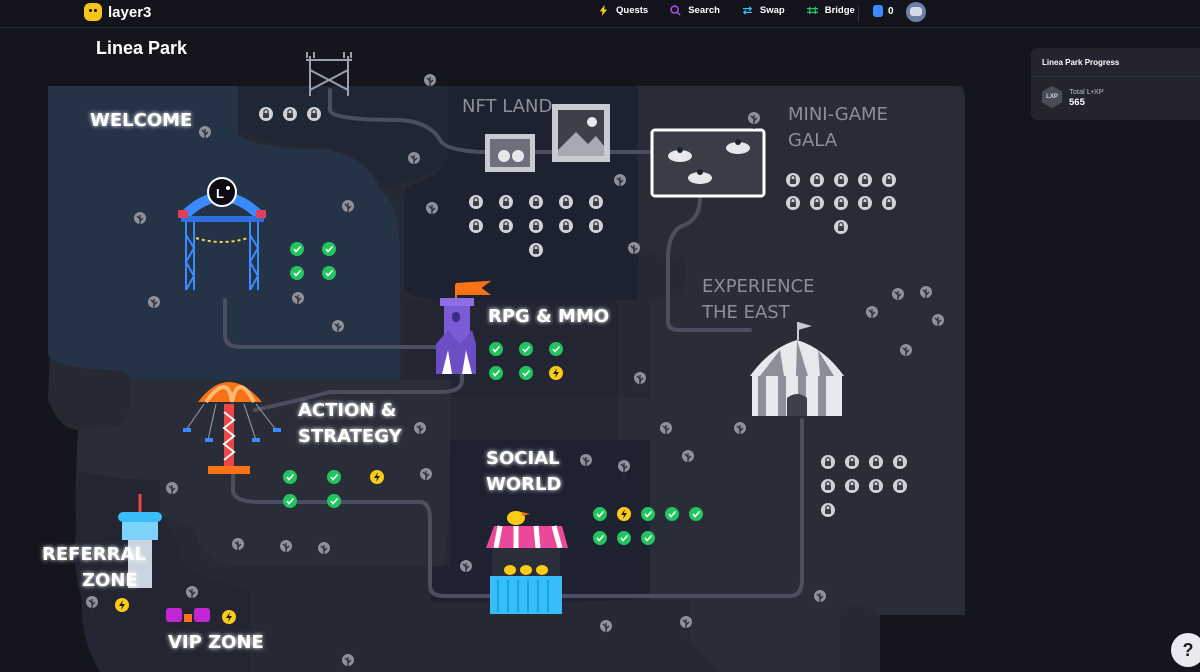 This screenshot has height=672, width=1200. Describe the element at coordinates (632, 10) in the screenshot. I see `nav-quests-label: Quests` at that location.